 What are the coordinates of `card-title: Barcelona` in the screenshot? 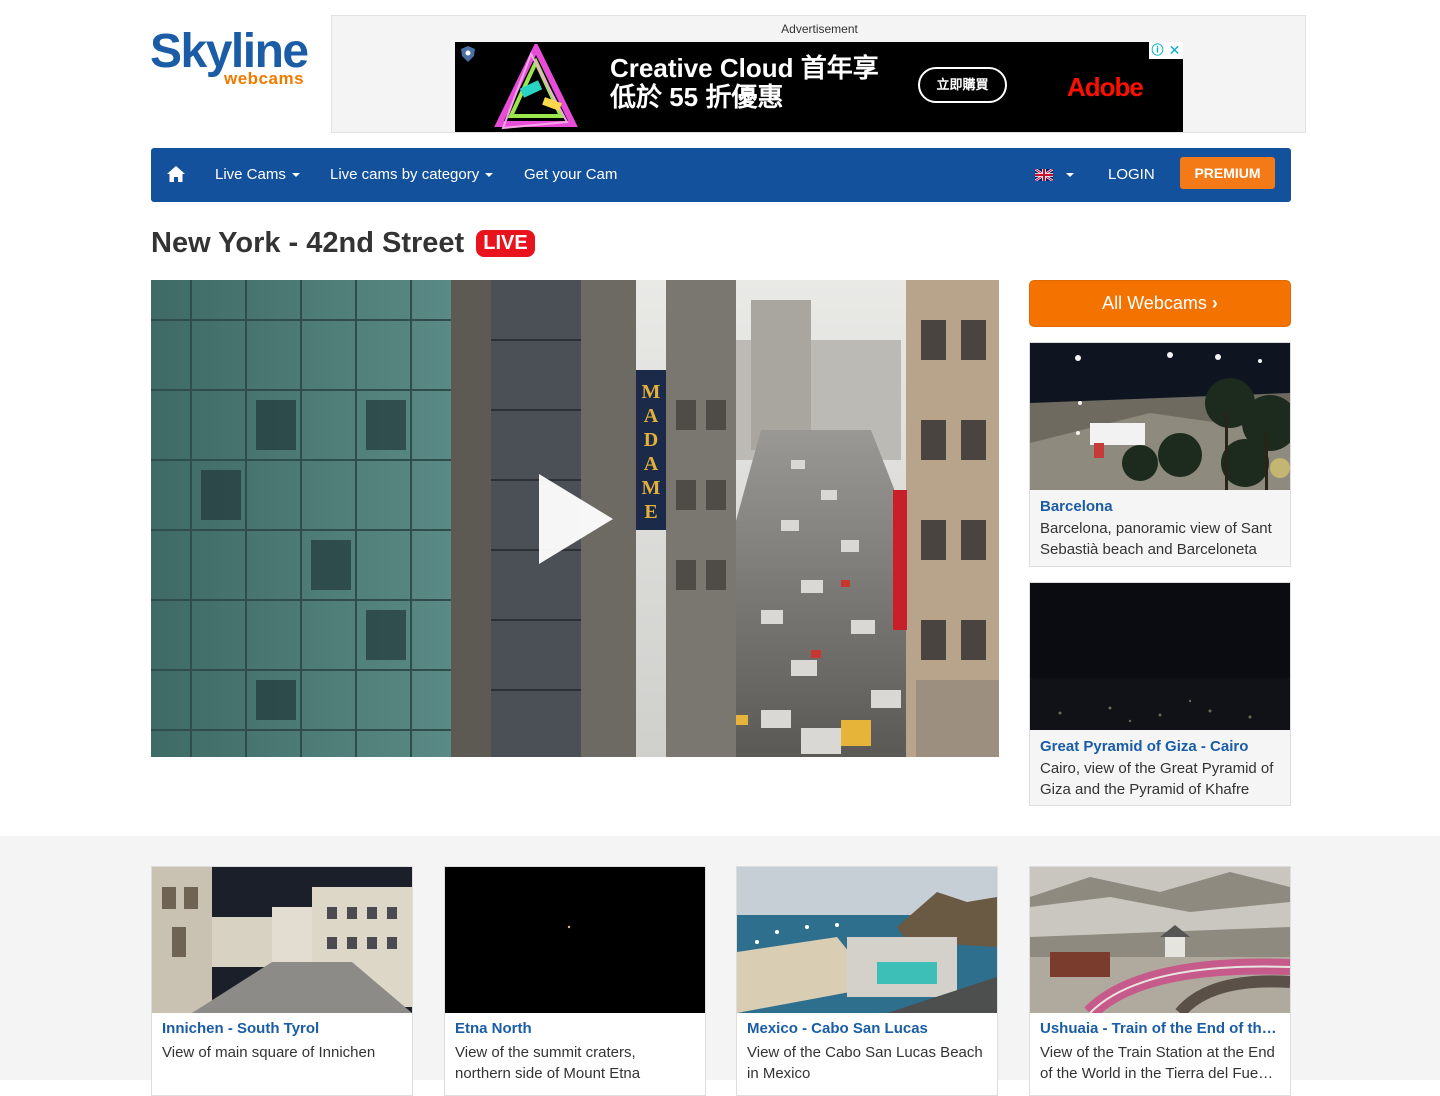 It's located at (1160, 507).